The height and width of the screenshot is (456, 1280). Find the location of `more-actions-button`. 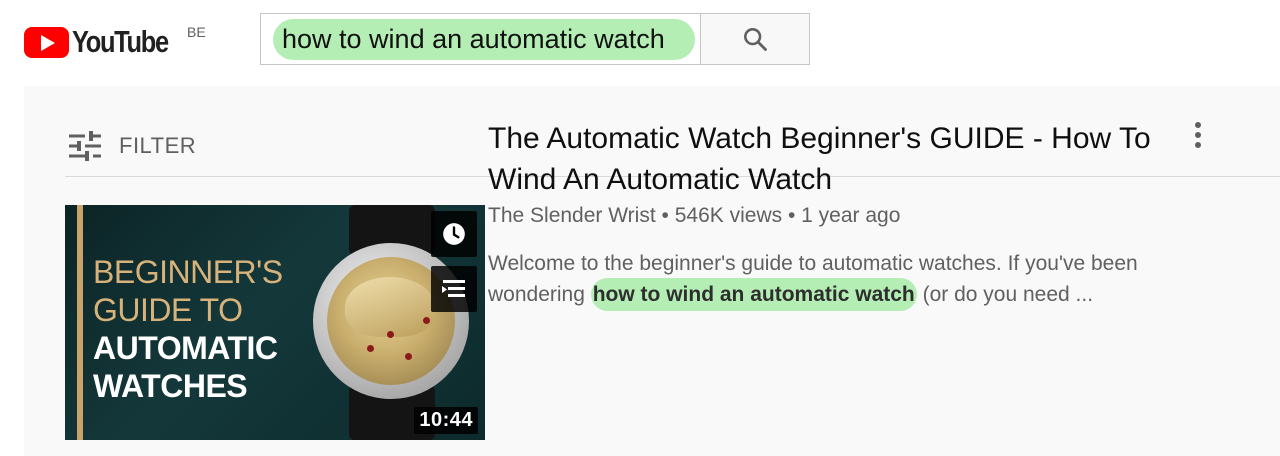

more-actions-button is located at coordinates (1198, 135).